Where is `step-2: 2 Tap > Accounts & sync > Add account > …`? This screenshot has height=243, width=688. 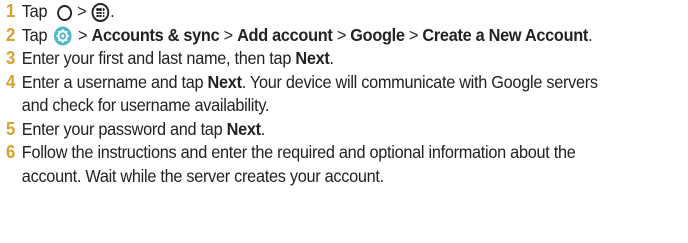
step-2: 2 Tap > Accounts & sync > Add account > … is located at coordinates (345, 36).